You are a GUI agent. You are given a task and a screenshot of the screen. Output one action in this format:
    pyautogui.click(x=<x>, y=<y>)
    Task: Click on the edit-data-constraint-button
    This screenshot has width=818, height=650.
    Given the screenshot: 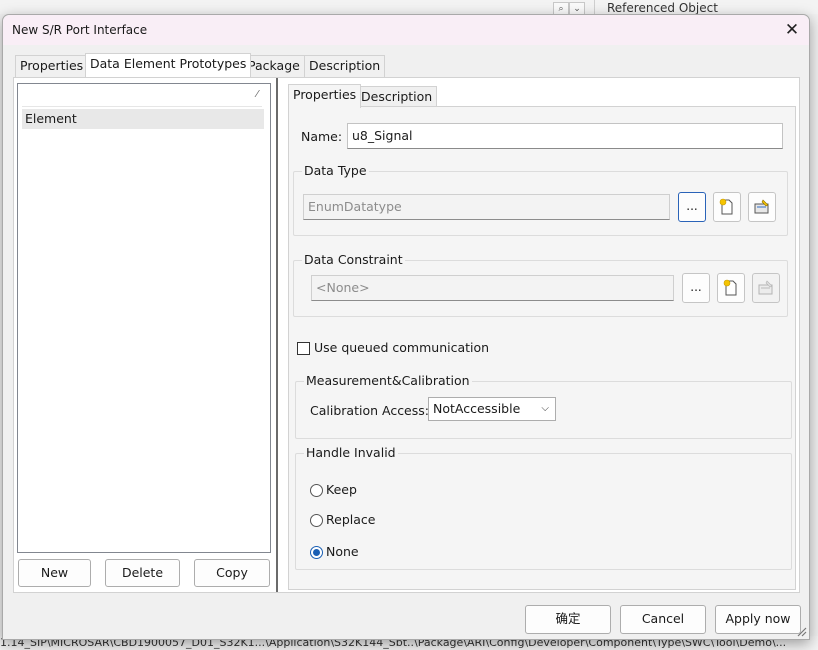 What is the action you would take?
    pyautogui.click(x=766, y=288)
    